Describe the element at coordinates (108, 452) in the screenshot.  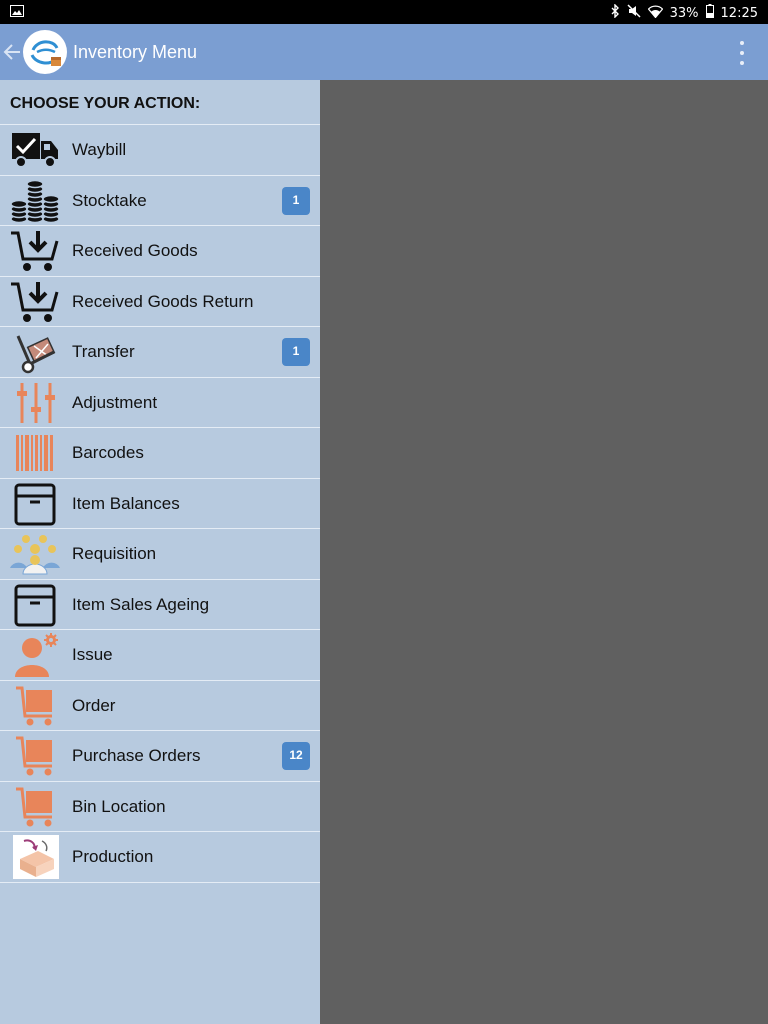
I see `menu-item-label: Barcodes` at that location.